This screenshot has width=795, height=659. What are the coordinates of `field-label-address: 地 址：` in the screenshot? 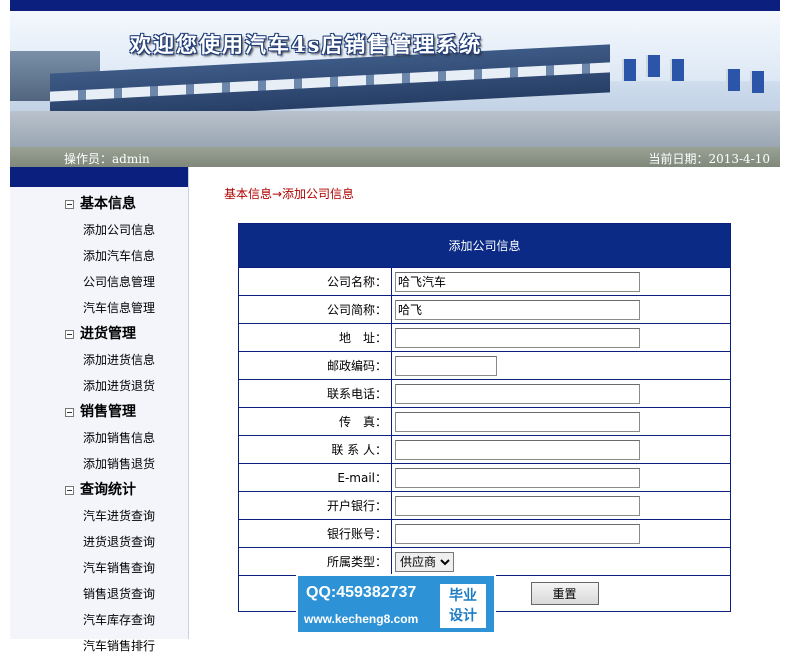 It's located at (315, 337).